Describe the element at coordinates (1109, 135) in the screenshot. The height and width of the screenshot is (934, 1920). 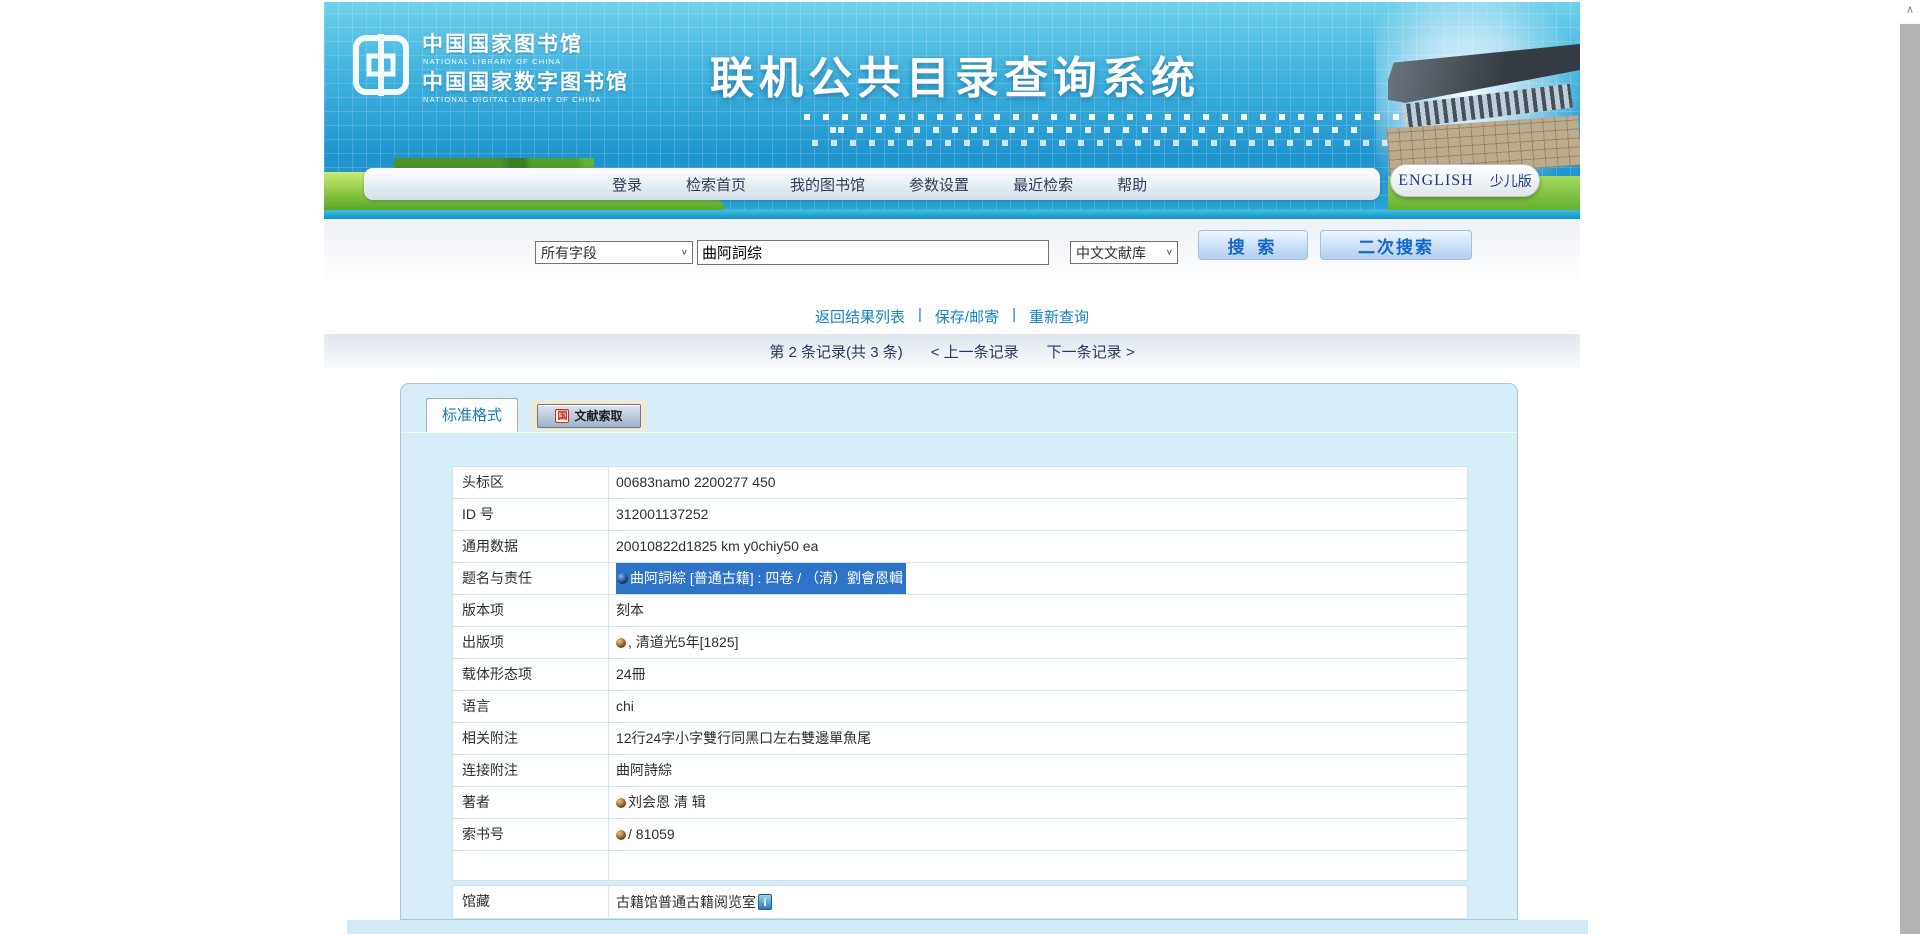
I see `pixel-dots-decoration` at that location.